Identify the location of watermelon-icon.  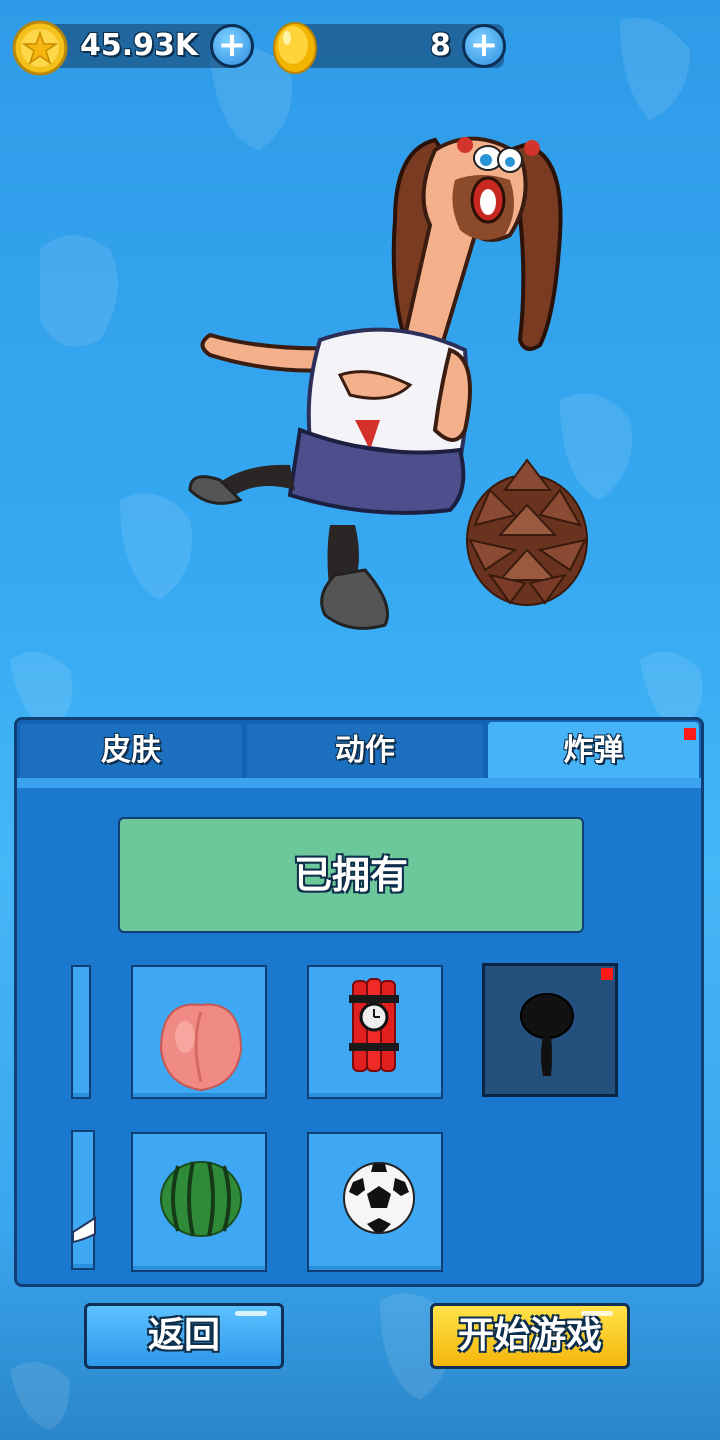
(201, 1199).